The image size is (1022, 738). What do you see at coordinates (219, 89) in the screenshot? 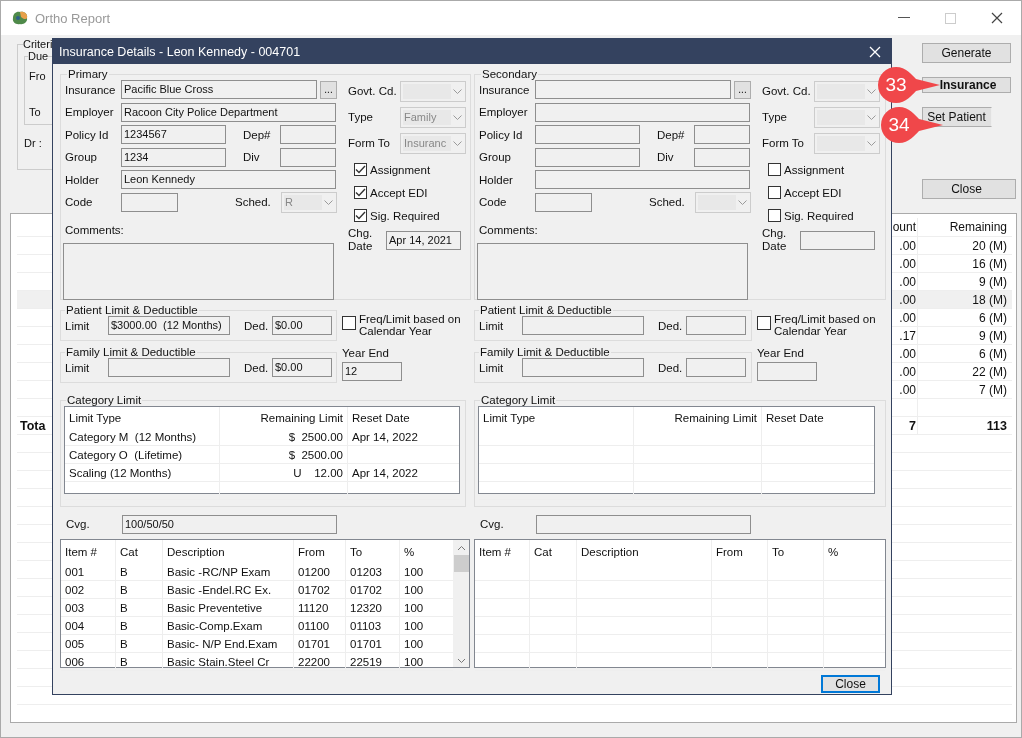
I see `text-field: Pacific Blue Cross` at bounding box center [219, 89].